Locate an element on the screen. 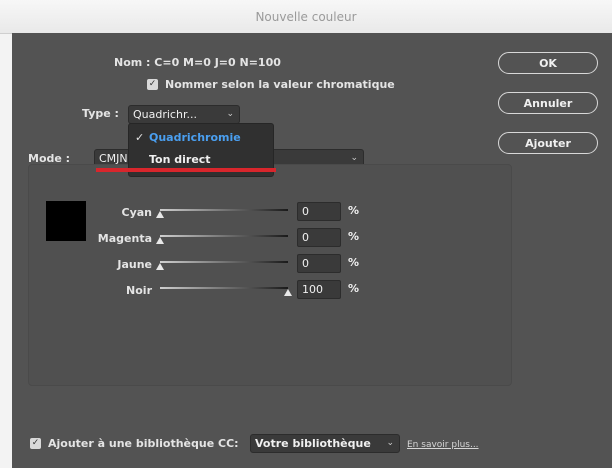 This screenshot has height=468, width=612. library-dropdown-value: Votre bibliothèque is located at coordinates (313, 443).